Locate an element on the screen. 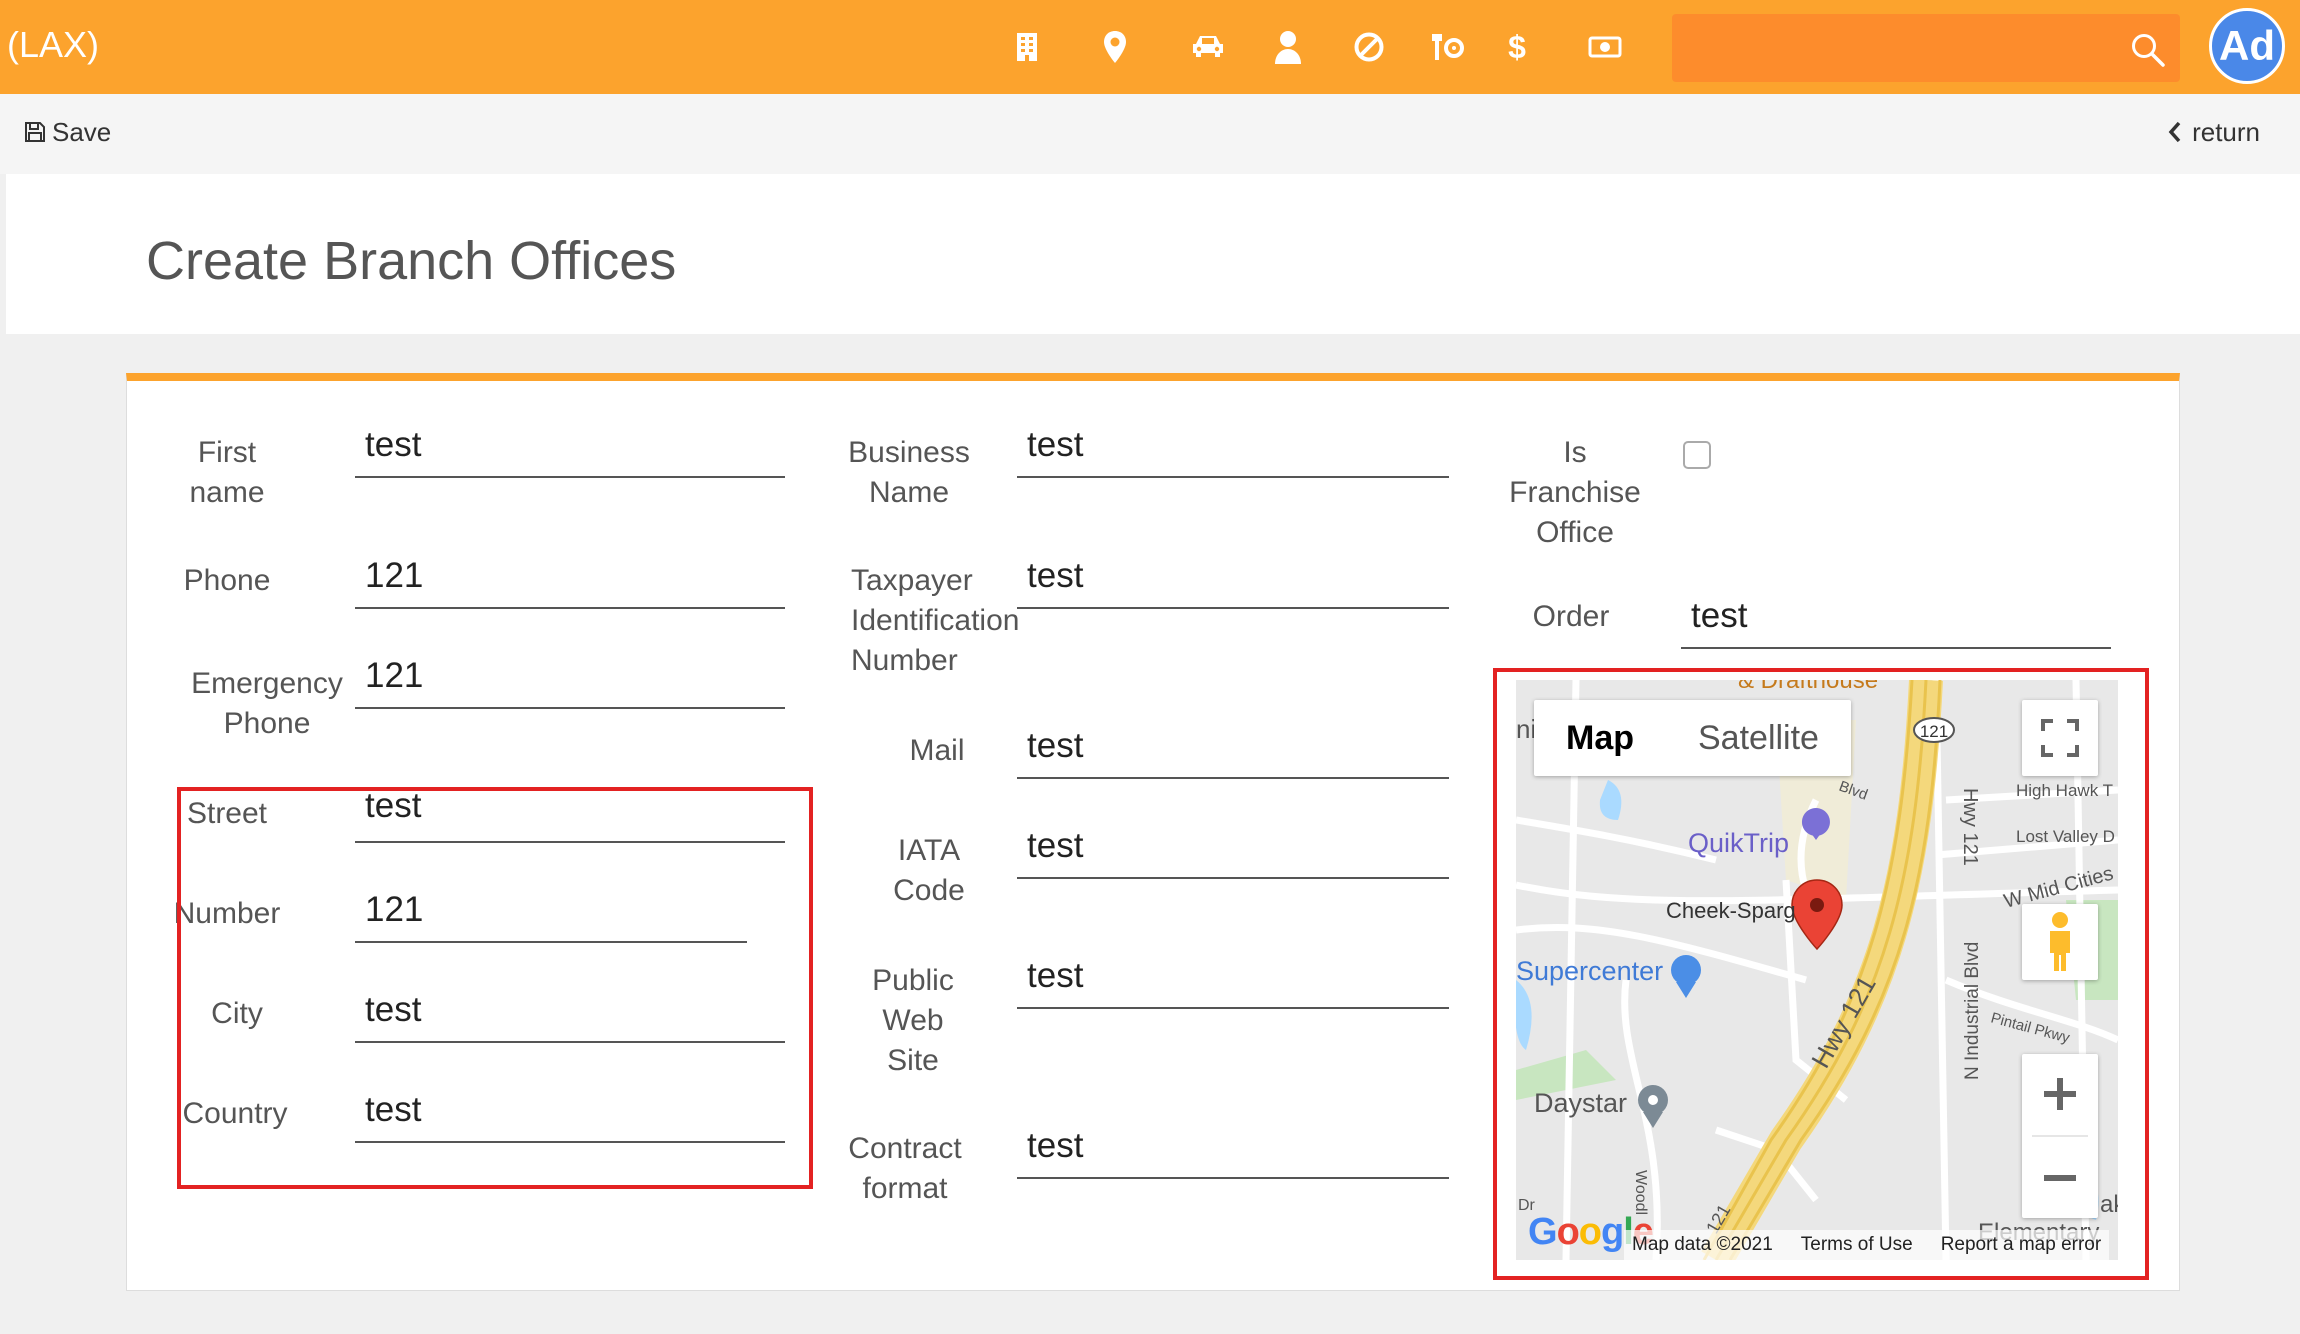  first-name-input is located at coordinates (570, 445).